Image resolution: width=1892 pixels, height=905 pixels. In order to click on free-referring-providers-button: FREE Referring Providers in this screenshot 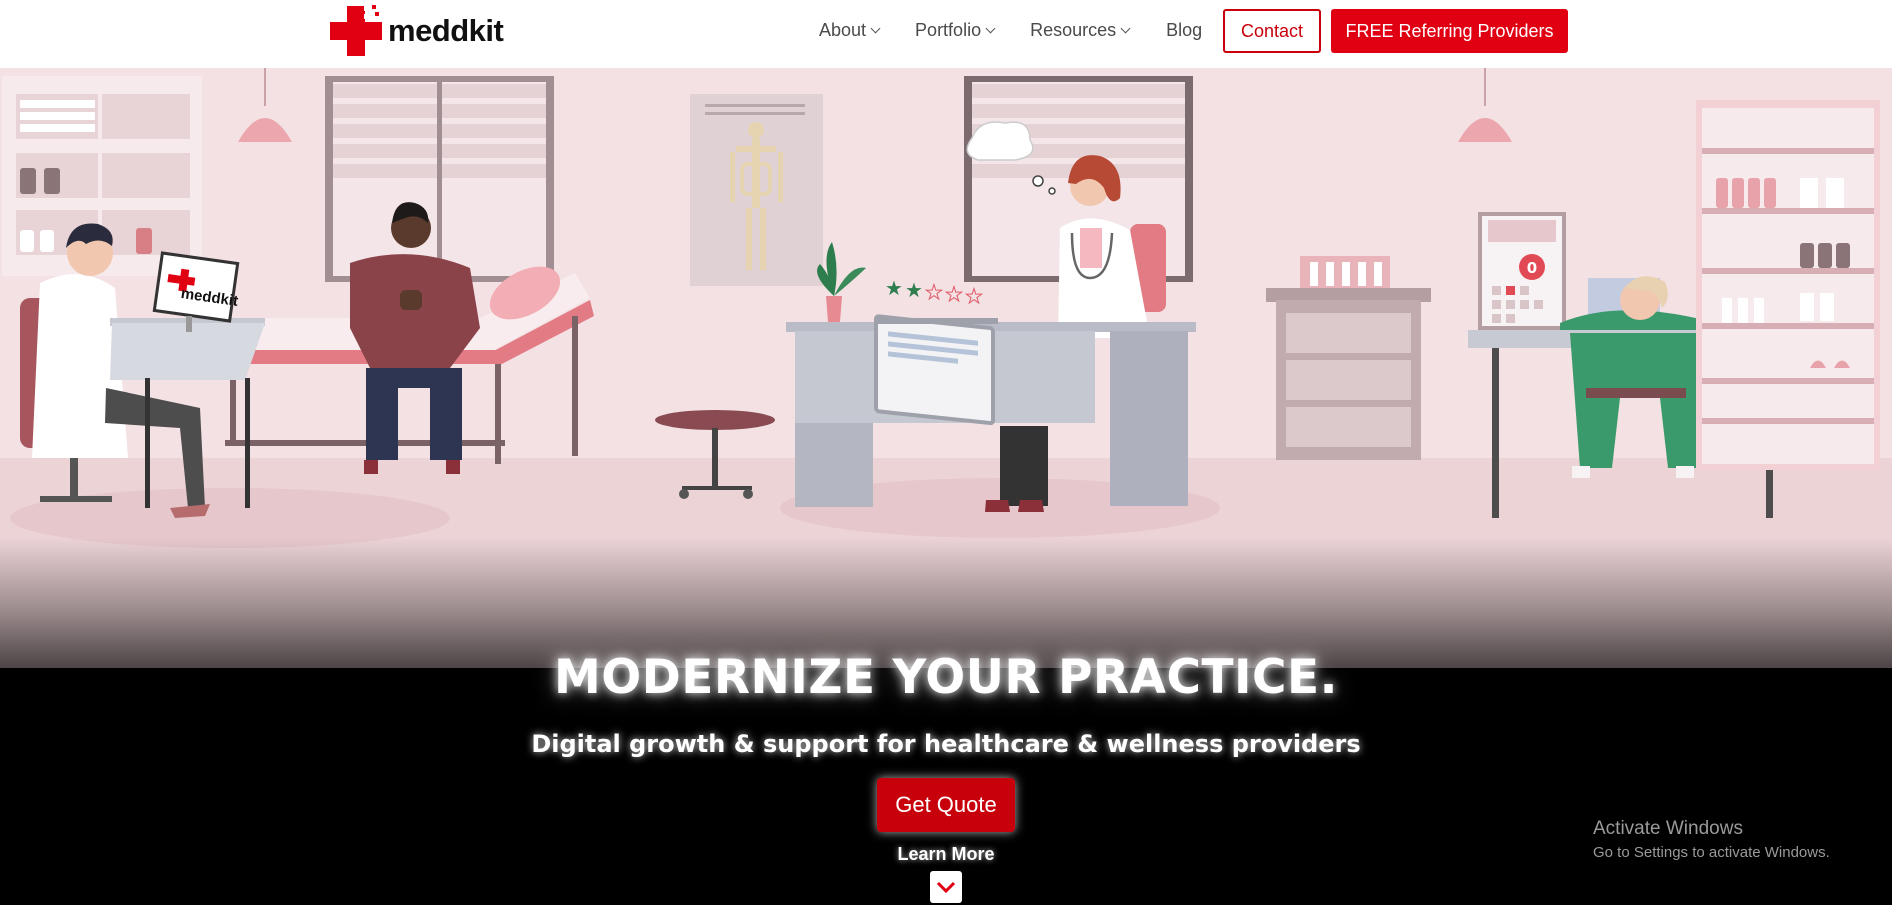, I will do `click(1449, 31)`.